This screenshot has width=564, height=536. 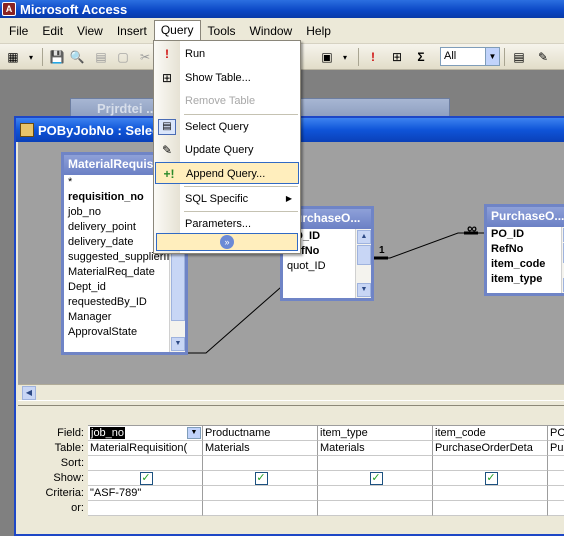 I want to click on grid-row-label-or: or:, so click(x=77, y=508).